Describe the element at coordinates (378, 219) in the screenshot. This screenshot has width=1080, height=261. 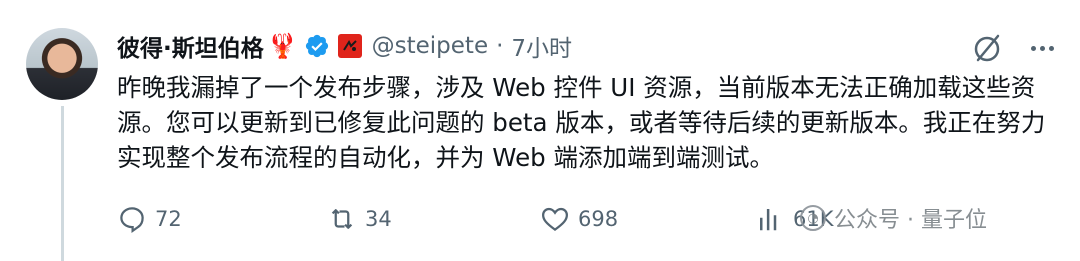
I see `retweet-count: 34` at that location.